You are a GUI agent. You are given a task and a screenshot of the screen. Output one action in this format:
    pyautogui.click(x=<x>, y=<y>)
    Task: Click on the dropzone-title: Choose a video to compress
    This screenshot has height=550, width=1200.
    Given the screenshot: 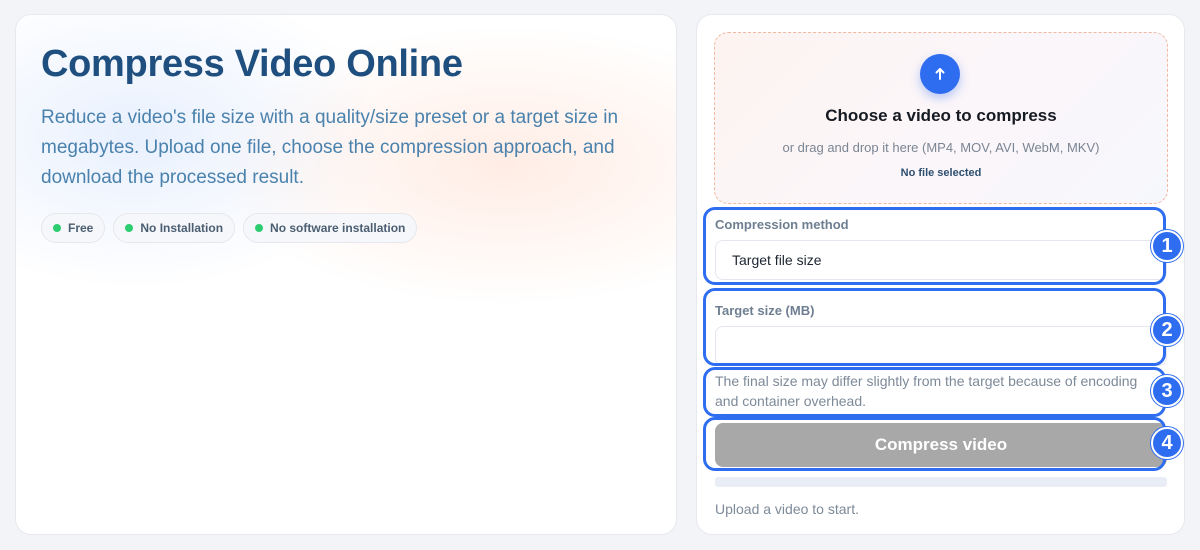 What is the action you would take?
    pyautogui.click(x=941, y=115)
    